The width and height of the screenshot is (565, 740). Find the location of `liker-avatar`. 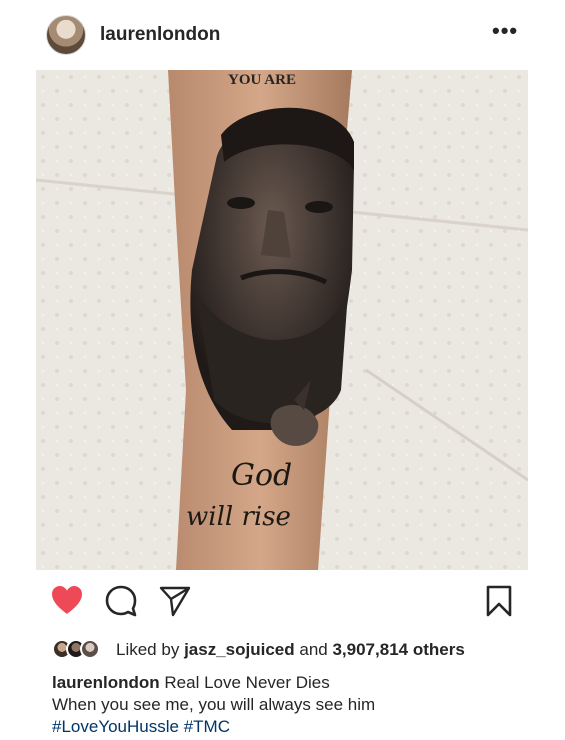

liker-avatar is located at coordinates (90, 649).